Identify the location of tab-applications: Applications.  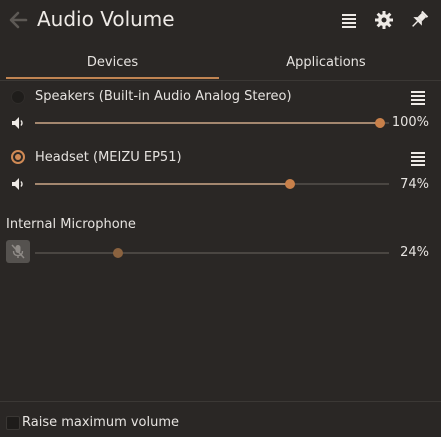
(326, 63).